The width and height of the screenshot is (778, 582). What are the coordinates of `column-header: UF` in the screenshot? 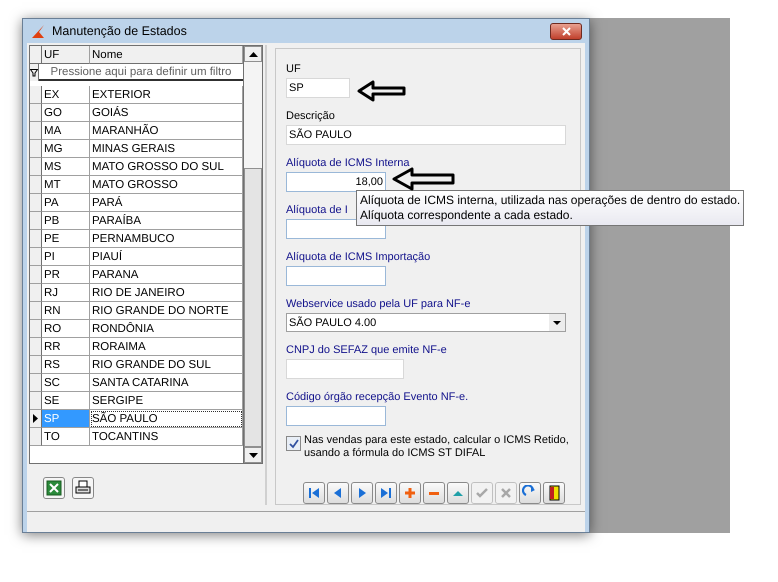 It's located at (66, 55).